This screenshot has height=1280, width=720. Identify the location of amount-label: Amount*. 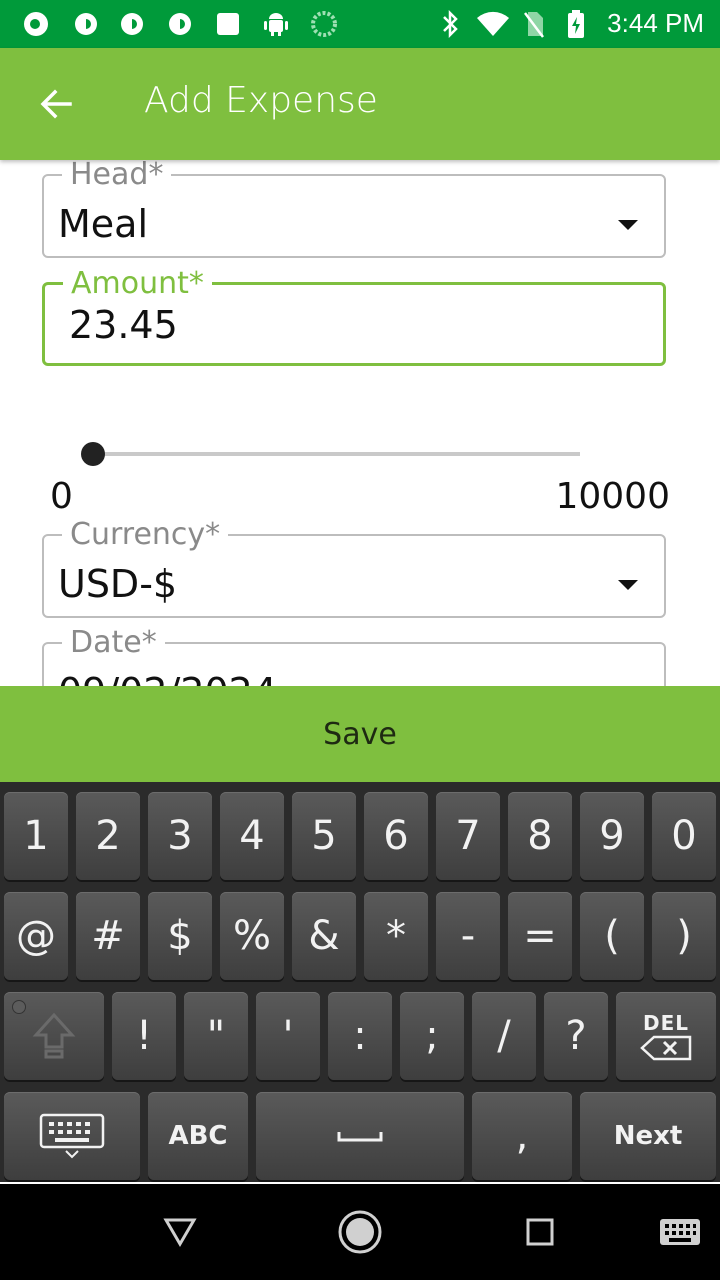
(137, 284).